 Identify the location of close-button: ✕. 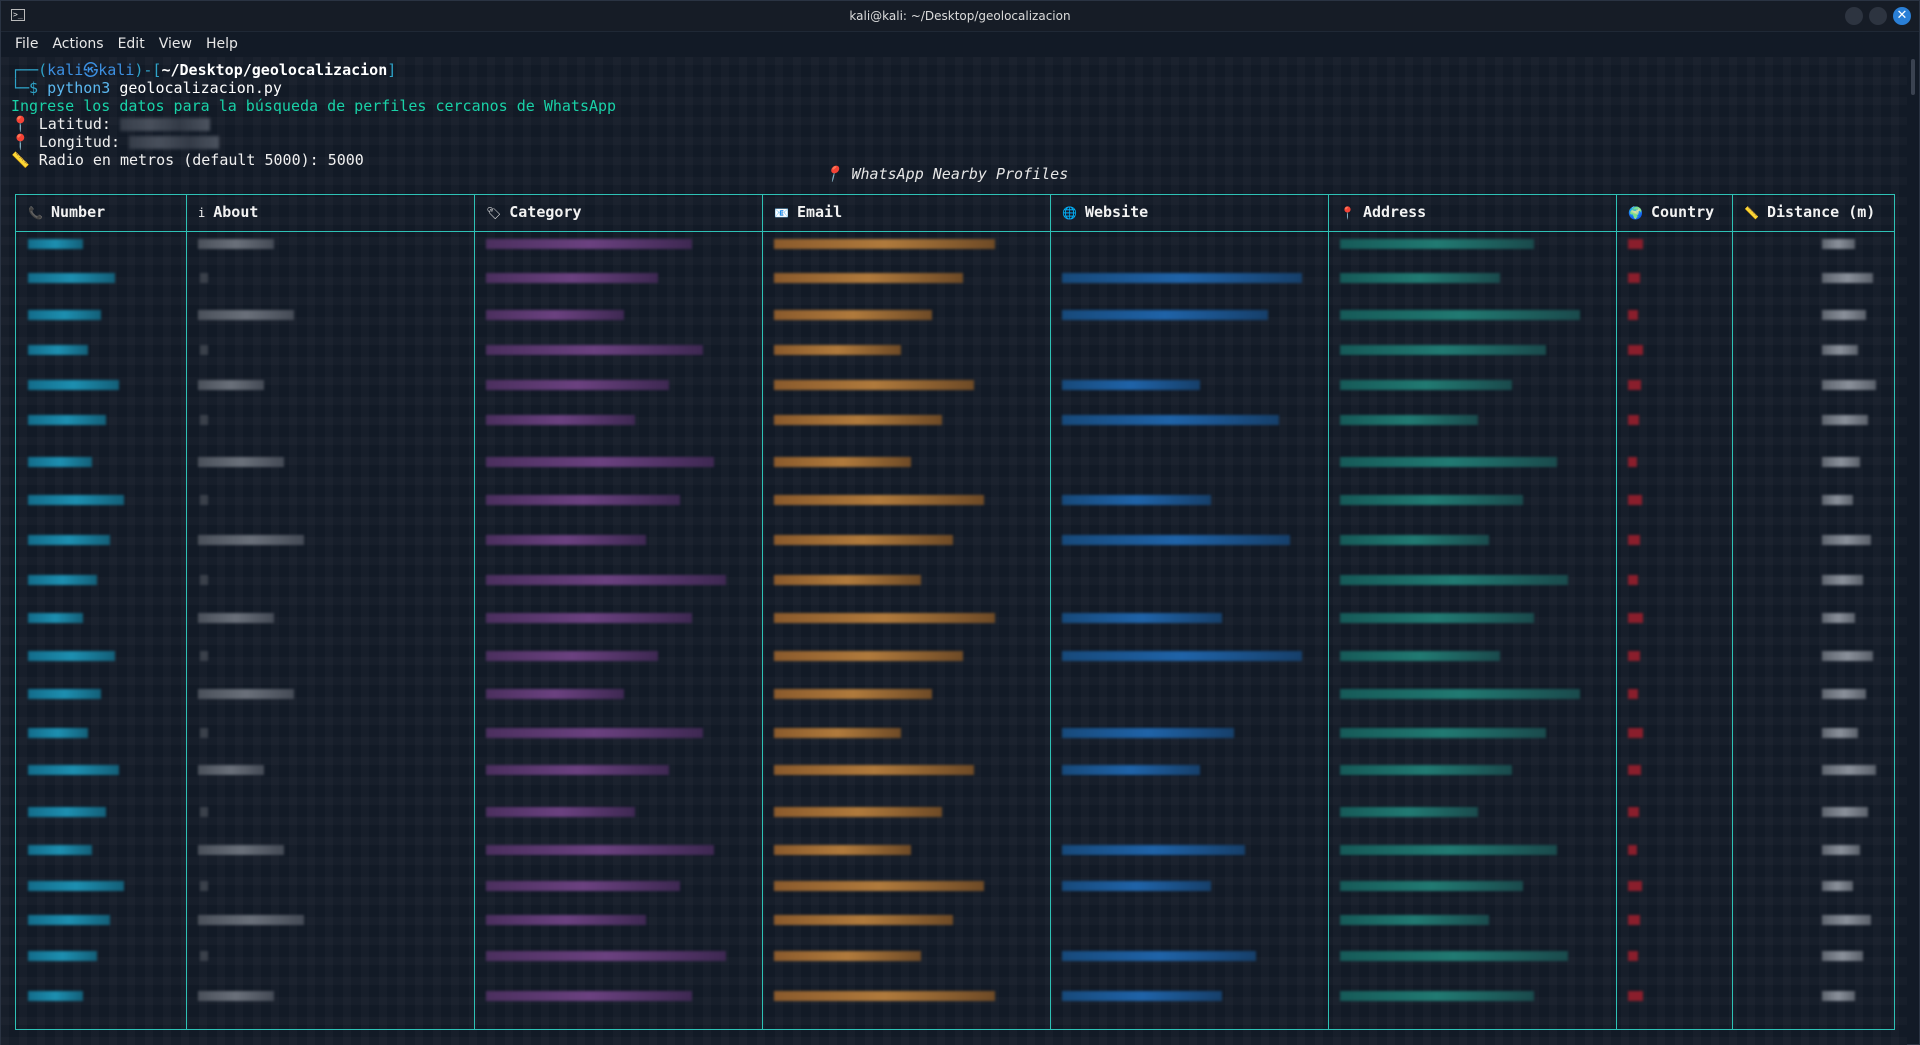
(1902, 16).